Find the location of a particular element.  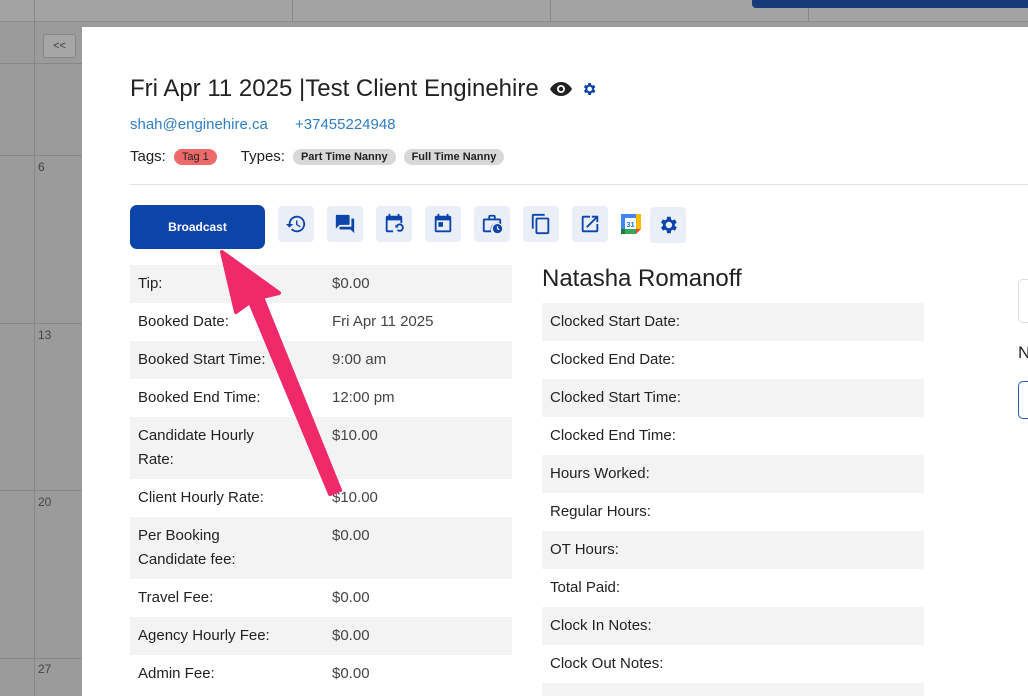

detail-label: Booked End Time: is located at coordinates (199, 397).